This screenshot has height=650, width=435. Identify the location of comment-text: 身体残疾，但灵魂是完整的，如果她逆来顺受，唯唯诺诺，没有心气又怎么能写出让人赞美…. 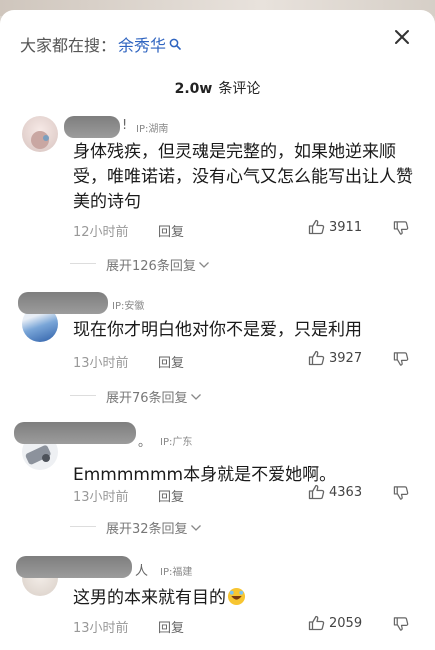
(243, 177).